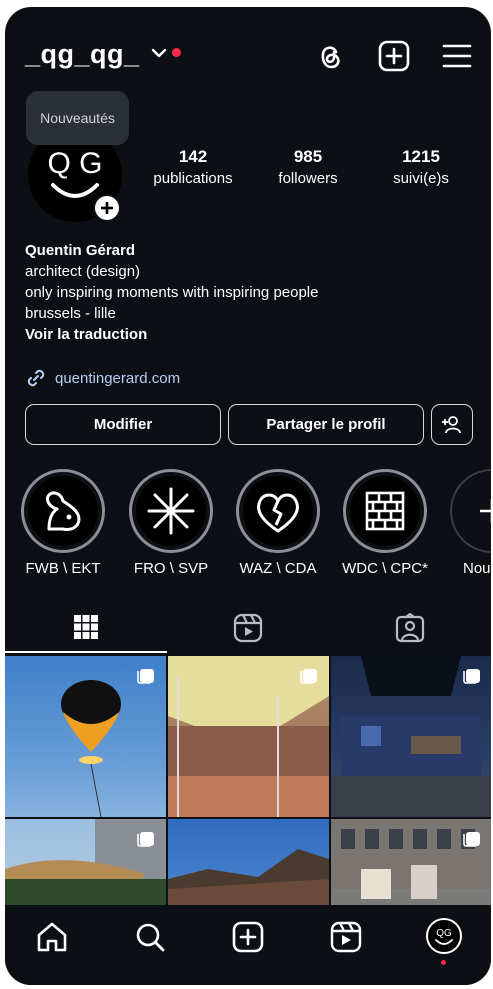  I want to click on profile-avatar: QG, so click(444, 936).